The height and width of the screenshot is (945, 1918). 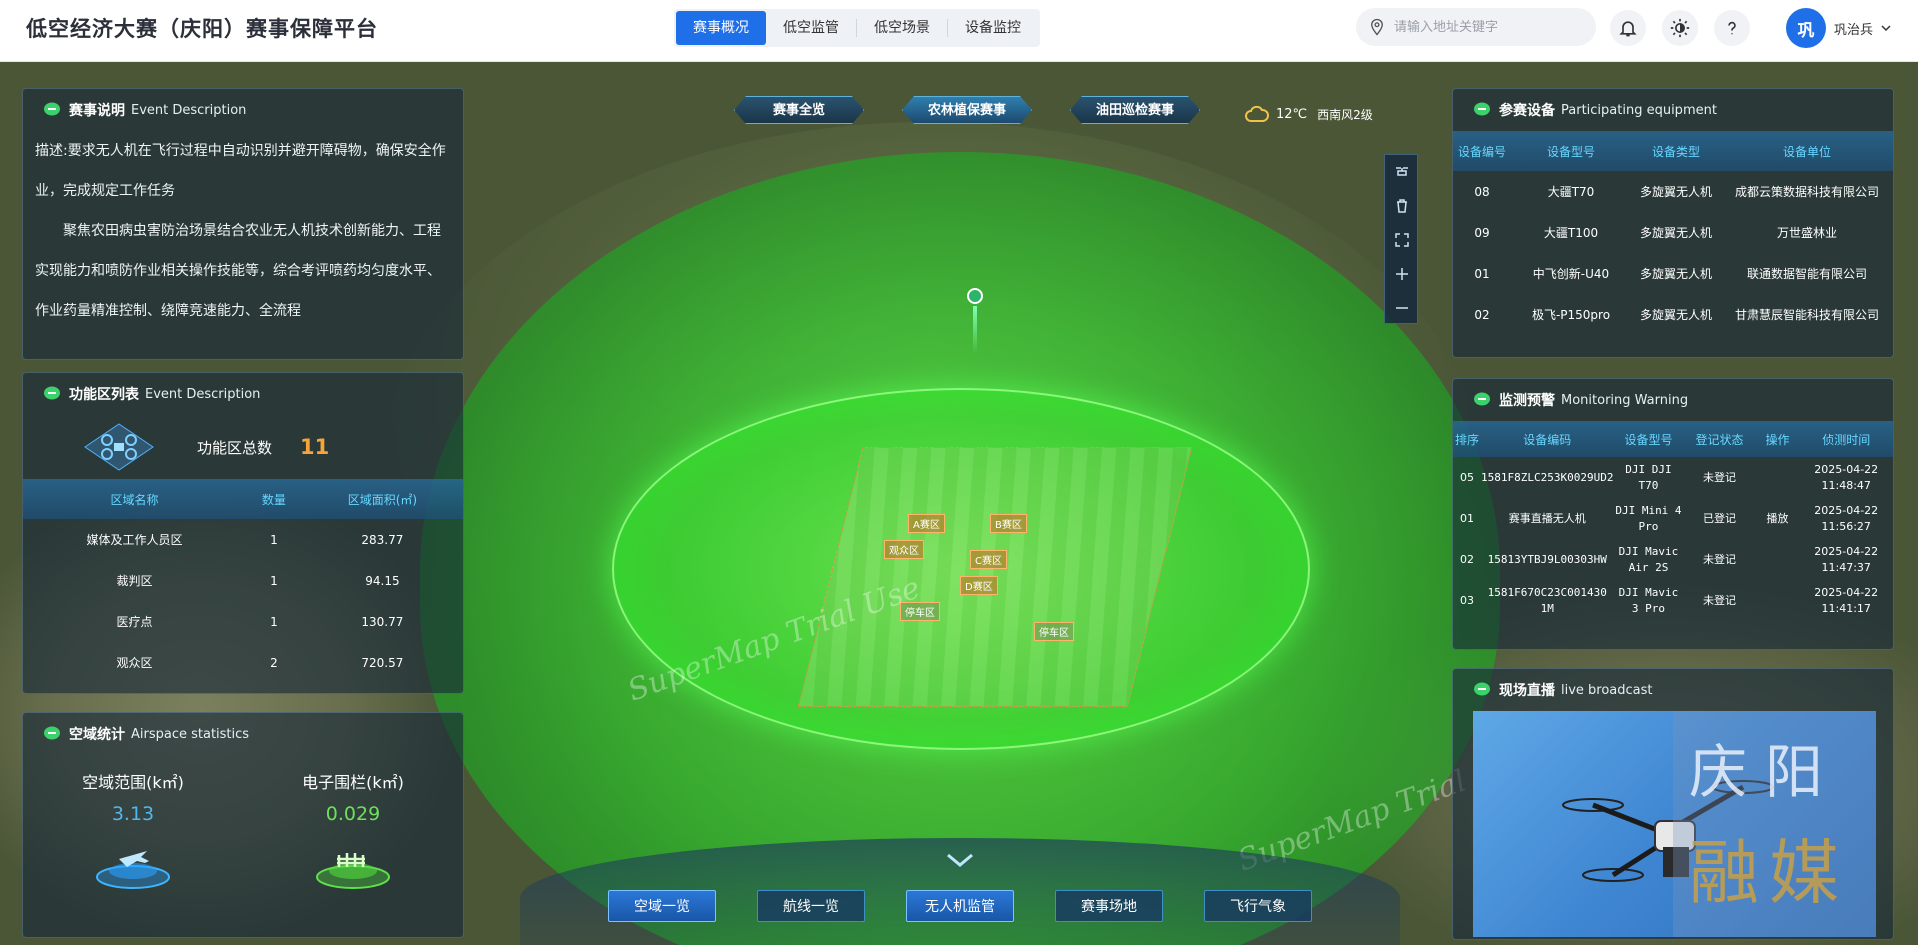 I want to click on table-row: 医疗点 1 130.77, so click(x=243, y=621).